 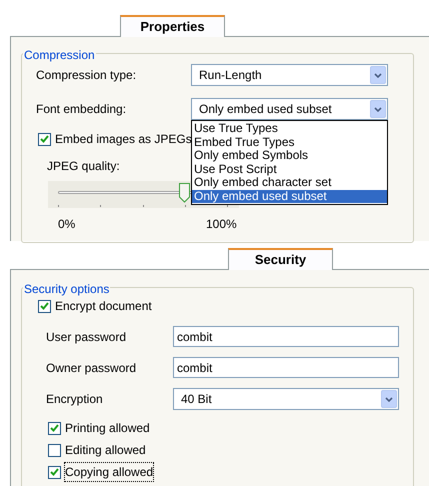 I want to click on checkbox-label: Printing allowed, so click(x=107, y=428).